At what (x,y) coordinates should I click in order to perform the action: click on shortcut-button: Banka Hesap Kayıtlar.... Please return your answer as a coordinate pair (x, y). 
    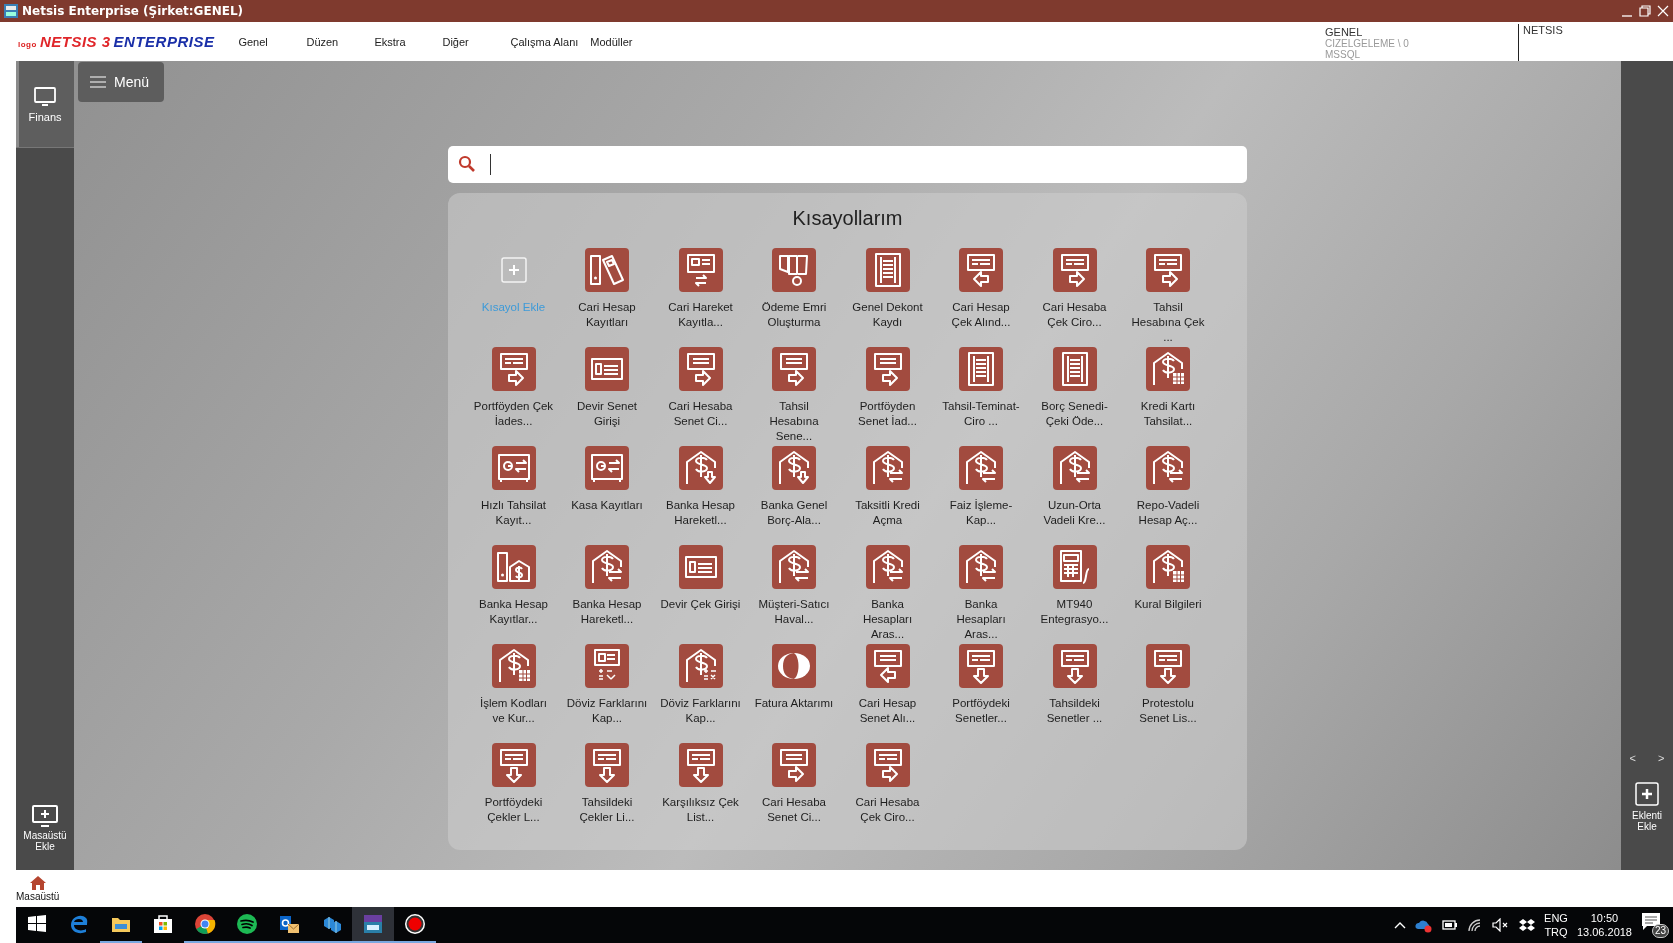
    Looking at the image, I should click on (513, 592).